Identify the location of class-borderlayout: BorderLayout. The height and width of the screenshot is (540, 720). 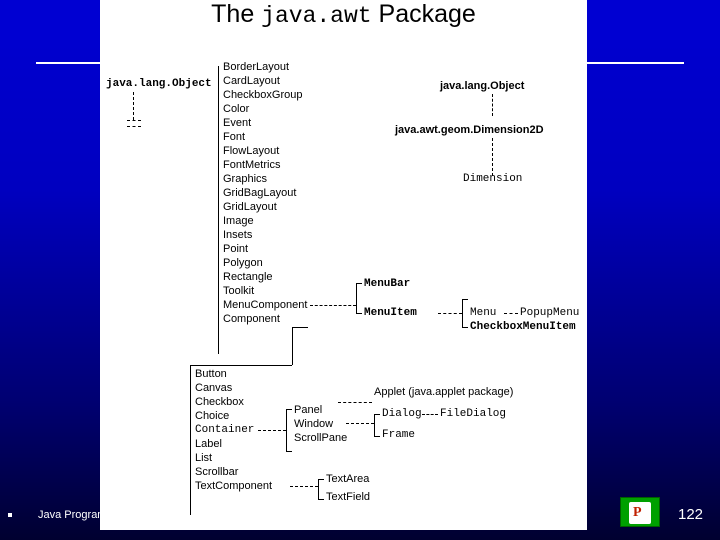
(256, 67).